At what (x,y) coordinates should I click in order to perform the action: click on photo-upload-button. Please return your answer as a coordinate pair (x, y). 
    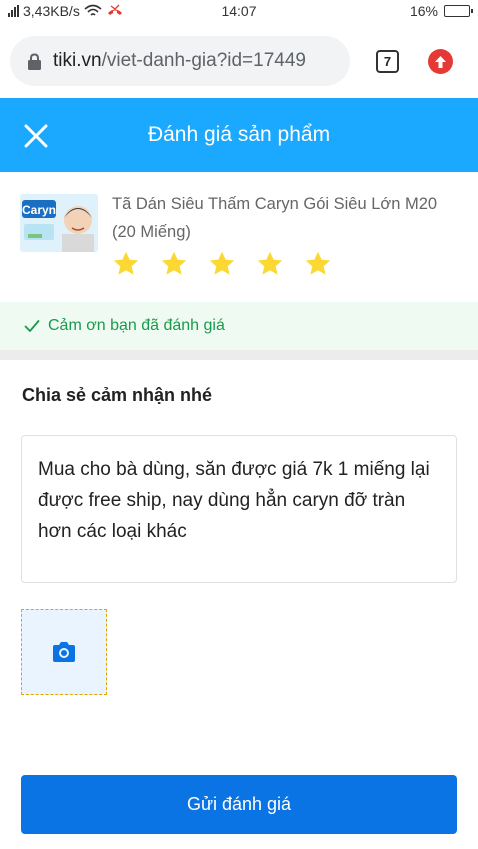
    Looking at the image, I should click on (64, 652).